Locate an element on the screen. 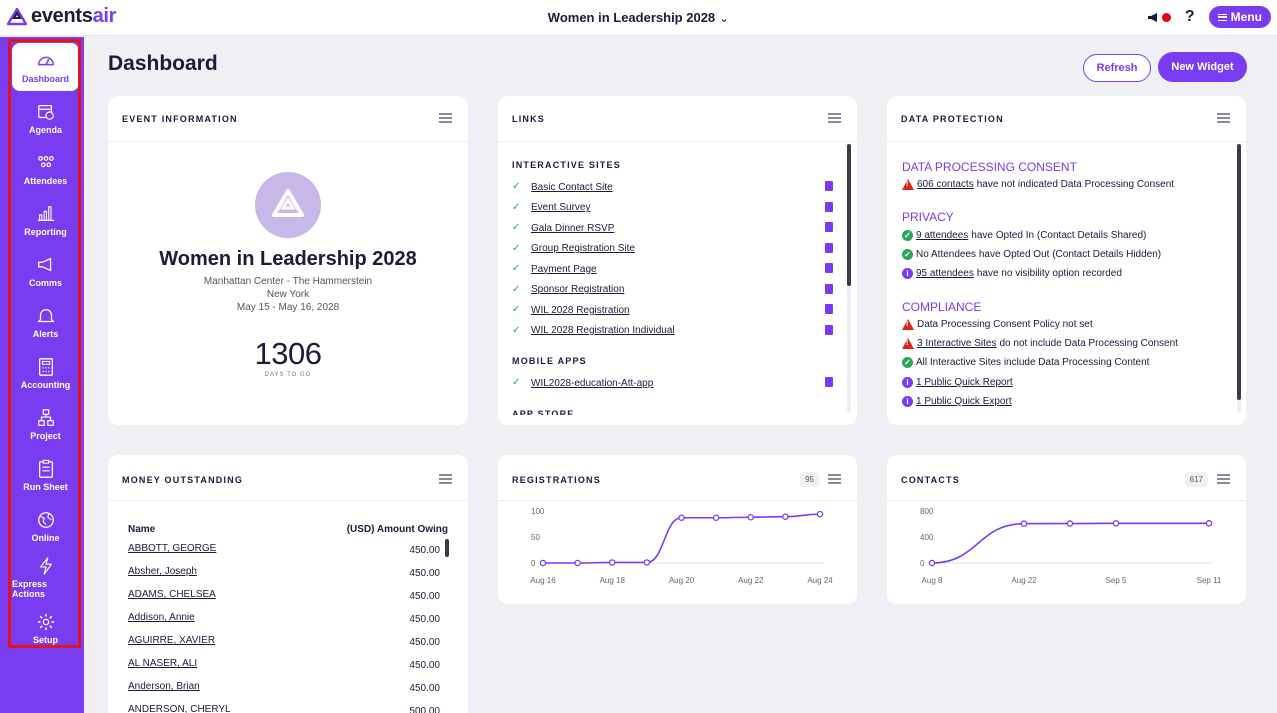  table-row-name: Absher, Joseph is located at coordinates (162, 571).